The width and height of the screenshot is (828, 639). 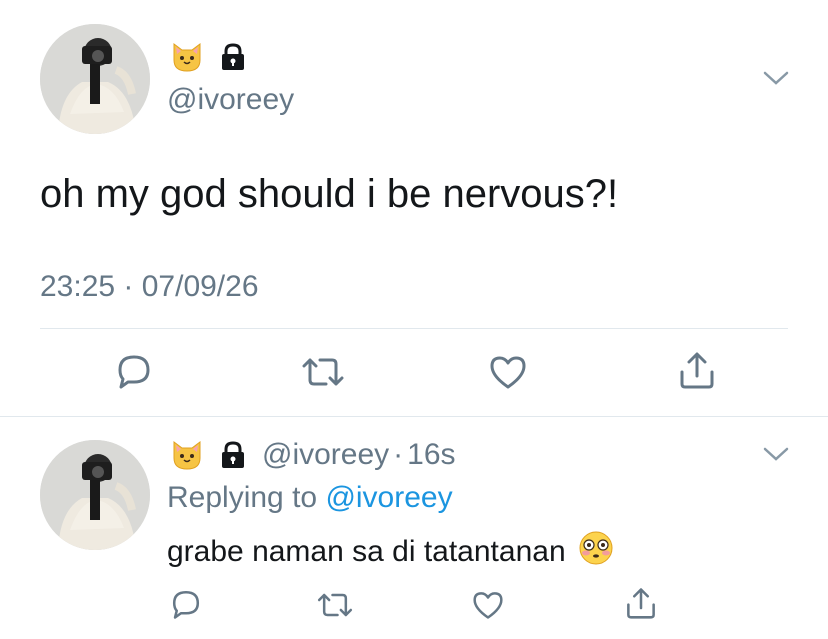 What do you see at coordinates (431, 454) in the screenshot?
I see `reply-age: 16s` at bounding box center [431, 454].